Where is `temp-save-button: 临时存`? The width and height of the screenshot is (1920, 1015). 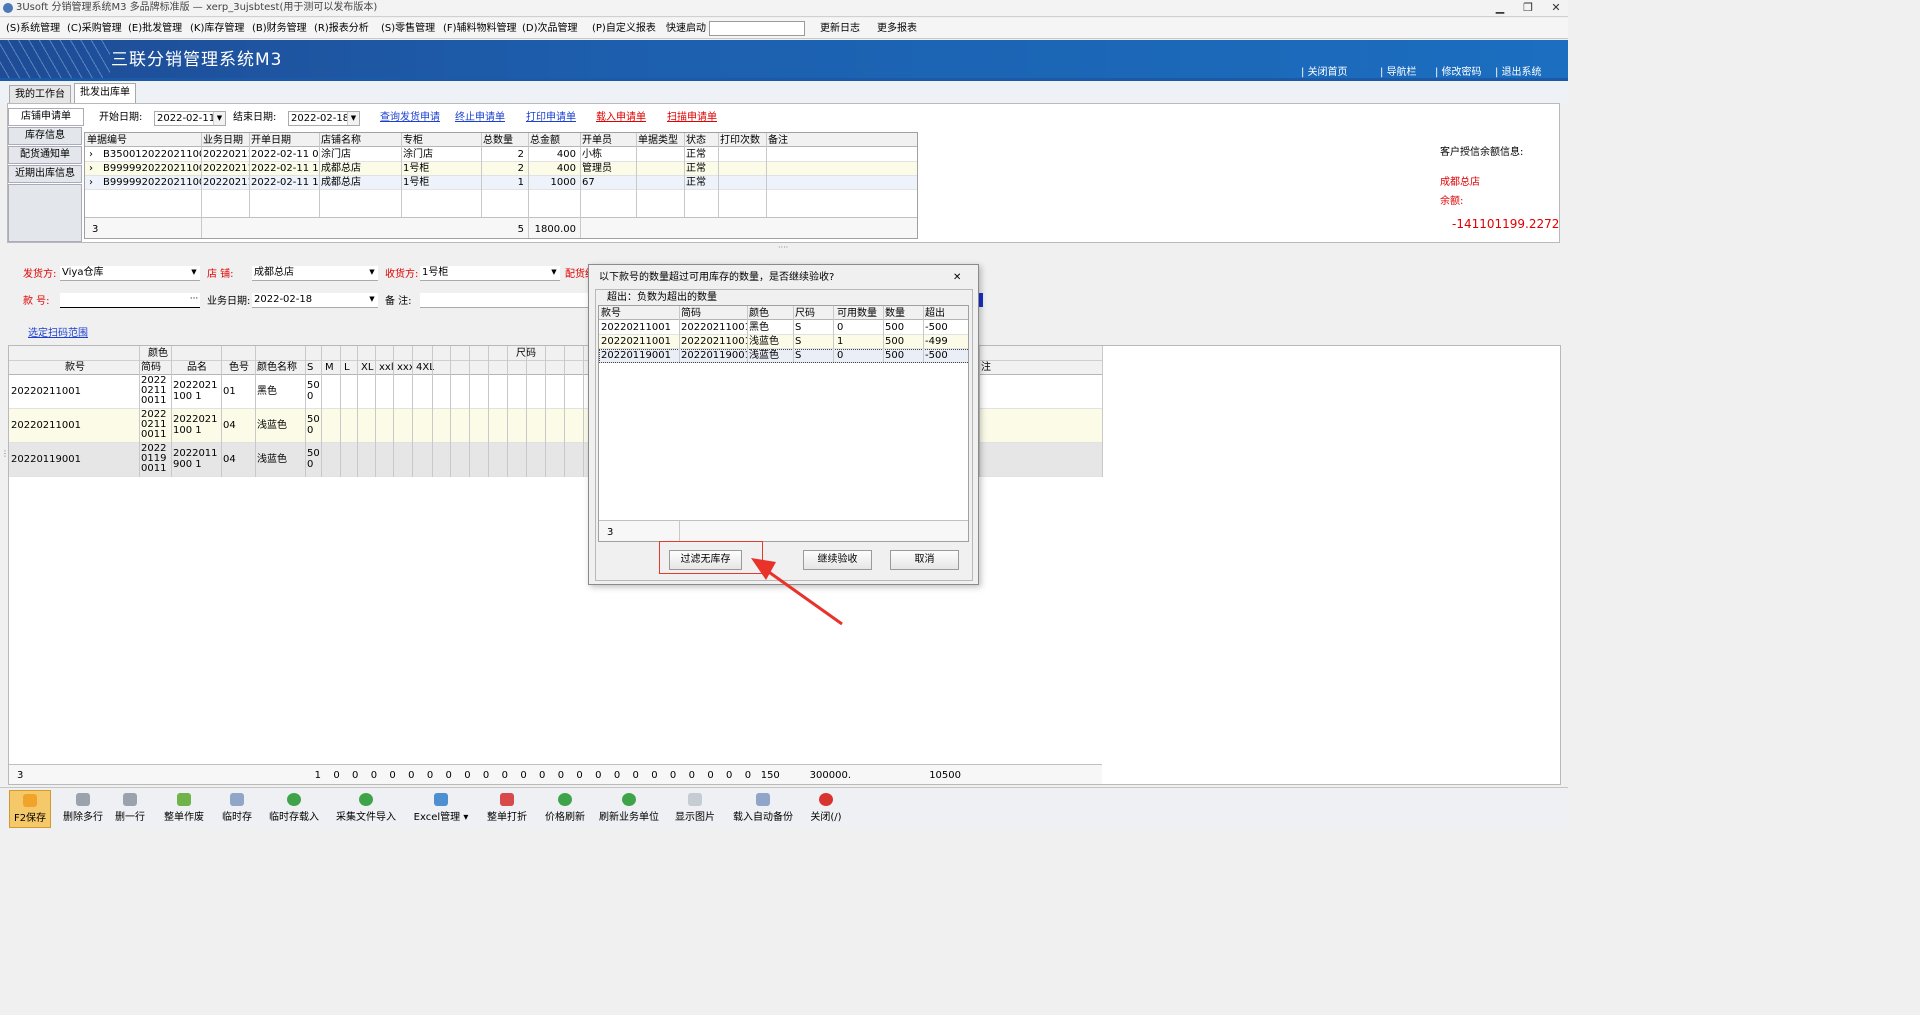
temp-save-button: 临时存 is located at coordinates (237, 809).